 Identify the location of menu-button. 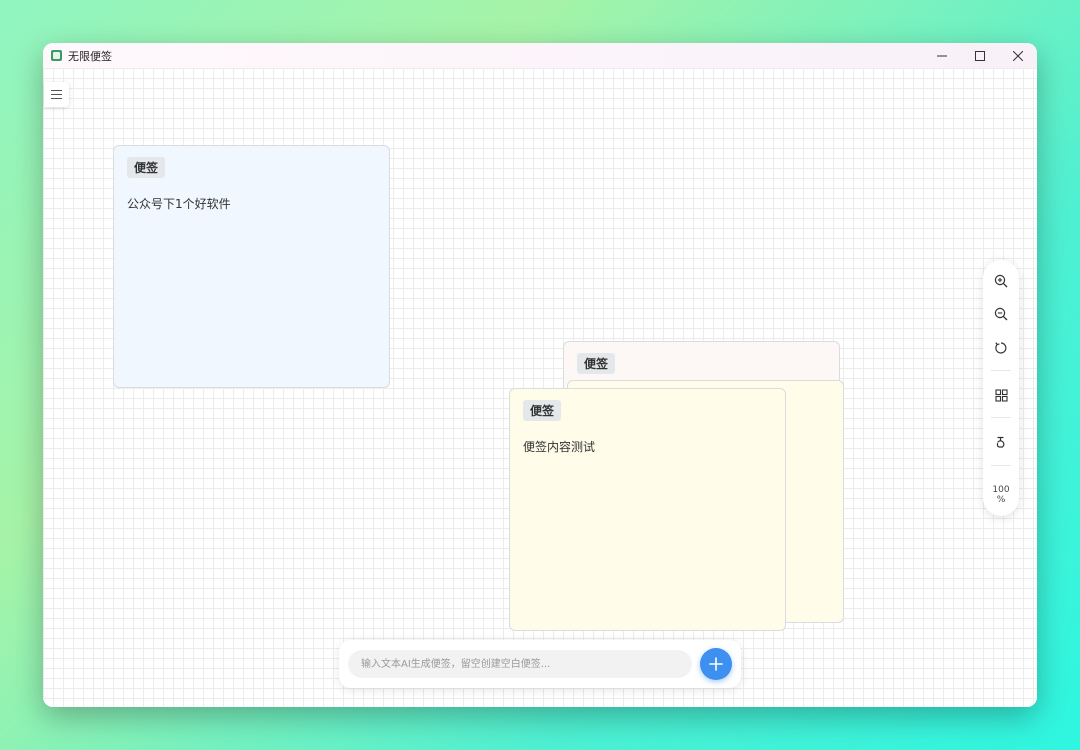
(56, 94).